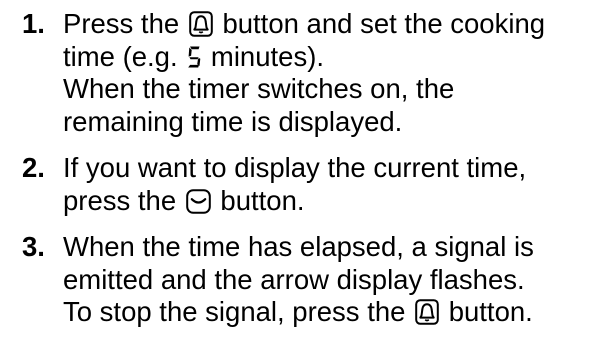  I want to click on step-line: emitted and the arrow display flashes., so click(294, 279).